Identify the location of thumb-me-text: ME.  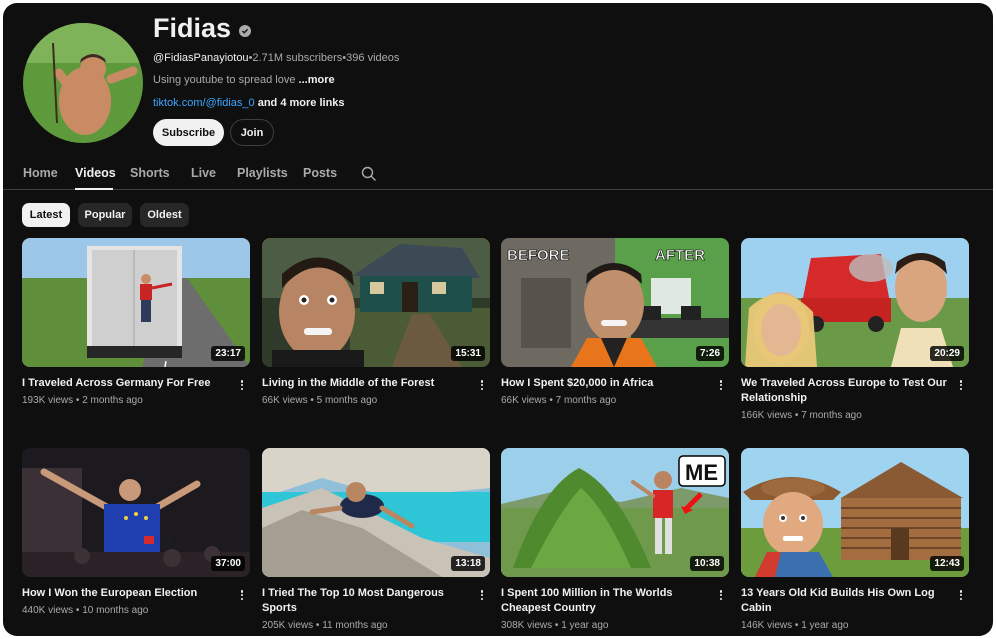
(701, 472).